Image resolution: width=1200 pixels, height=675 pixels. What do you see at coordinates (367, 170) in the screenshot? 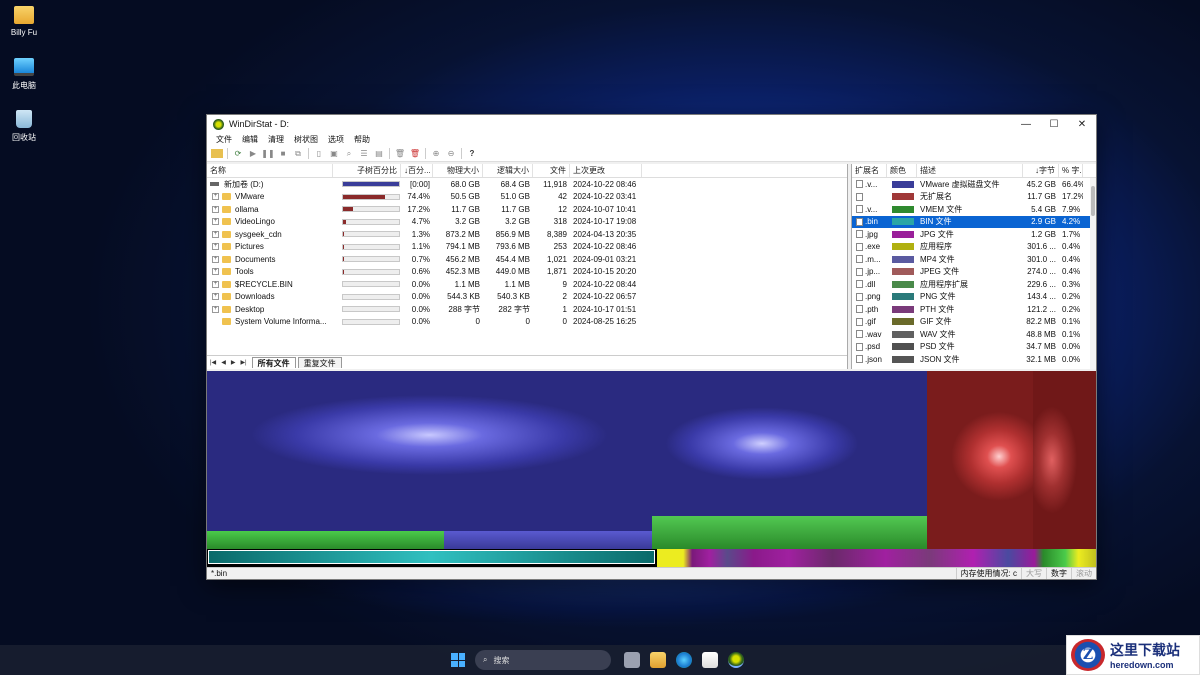
I see `column-header-subtree-percent: 子树百分比` at bounding box center [367, 170].